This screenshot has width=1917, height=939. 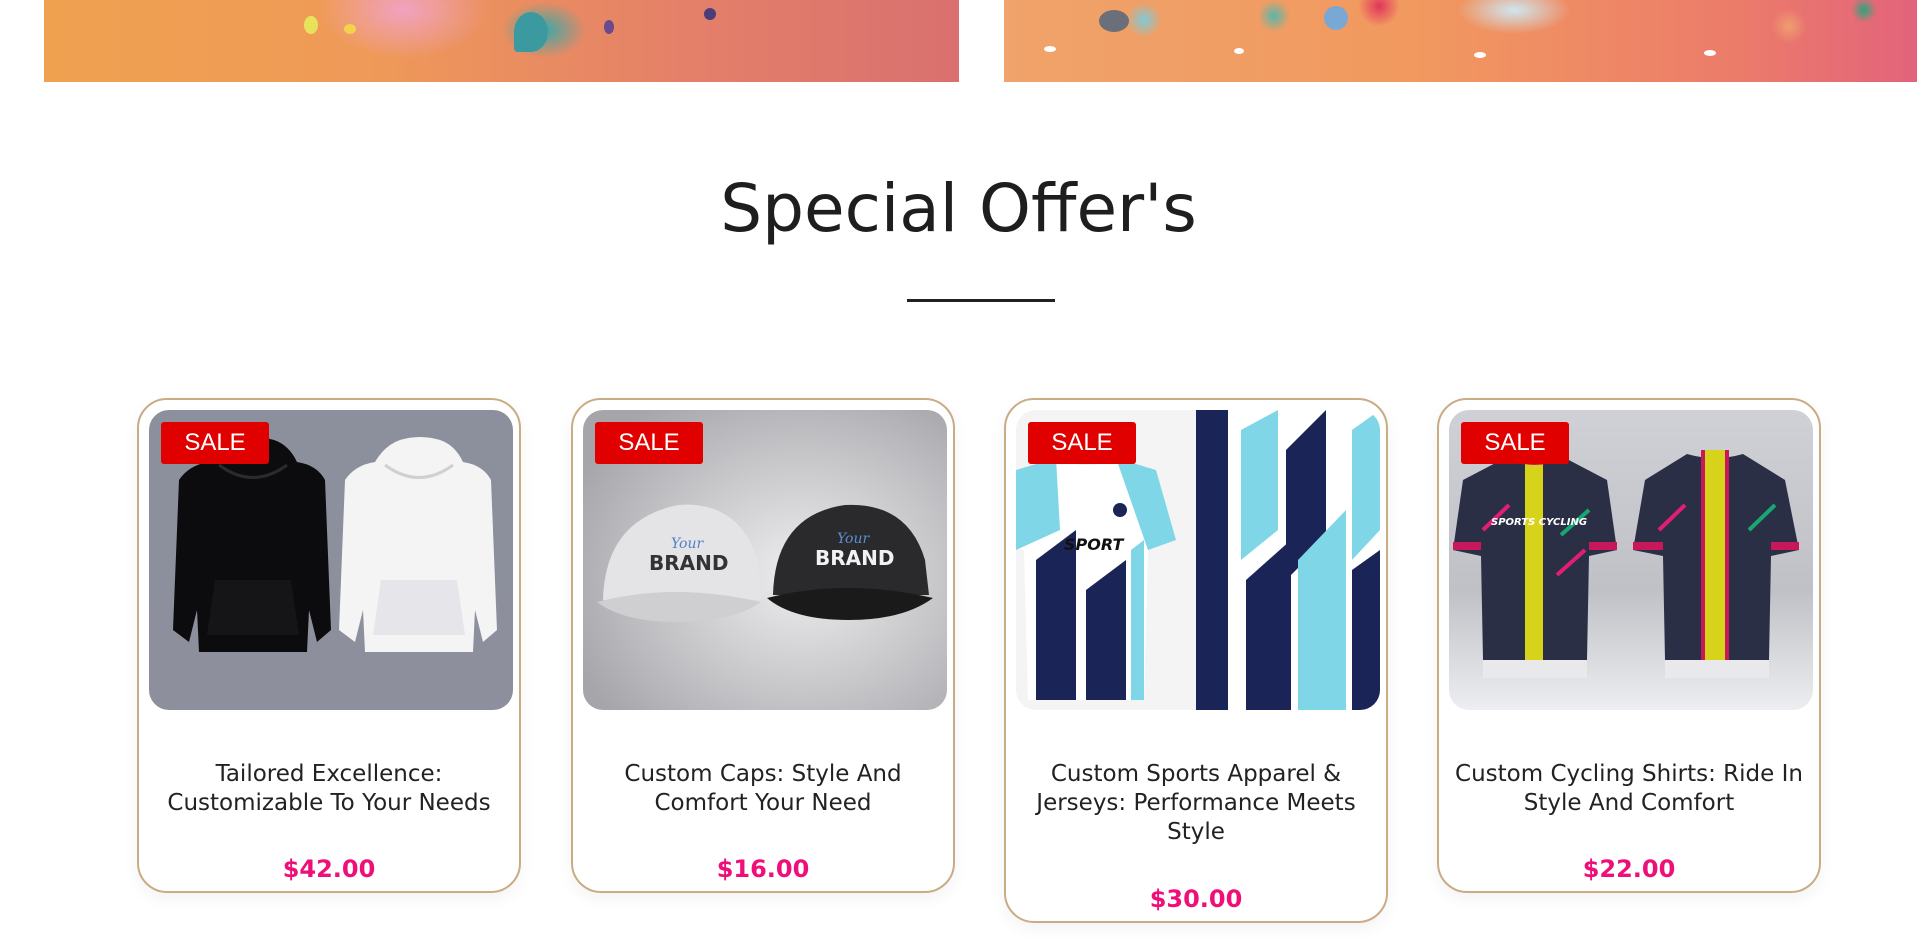 I want to click on shirt-text: SPORTS CYCLING, so click(x=1539, y=522).